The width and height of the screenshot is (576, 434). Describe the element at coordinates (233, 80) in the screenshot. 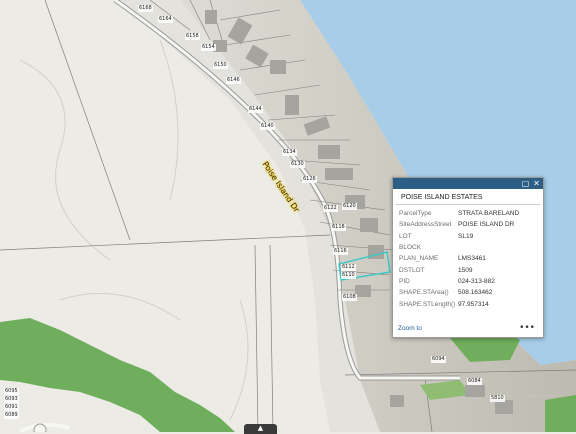

I see `lot-label: 6146` at that location.